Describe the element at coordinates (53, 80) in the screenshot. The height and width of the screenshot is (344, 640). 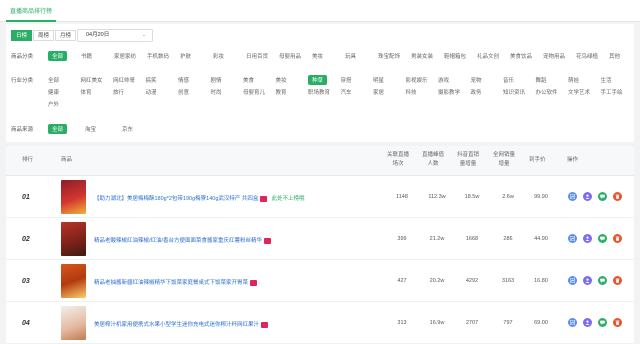
I see `industry-chip-r1-0: 全部` at that location.